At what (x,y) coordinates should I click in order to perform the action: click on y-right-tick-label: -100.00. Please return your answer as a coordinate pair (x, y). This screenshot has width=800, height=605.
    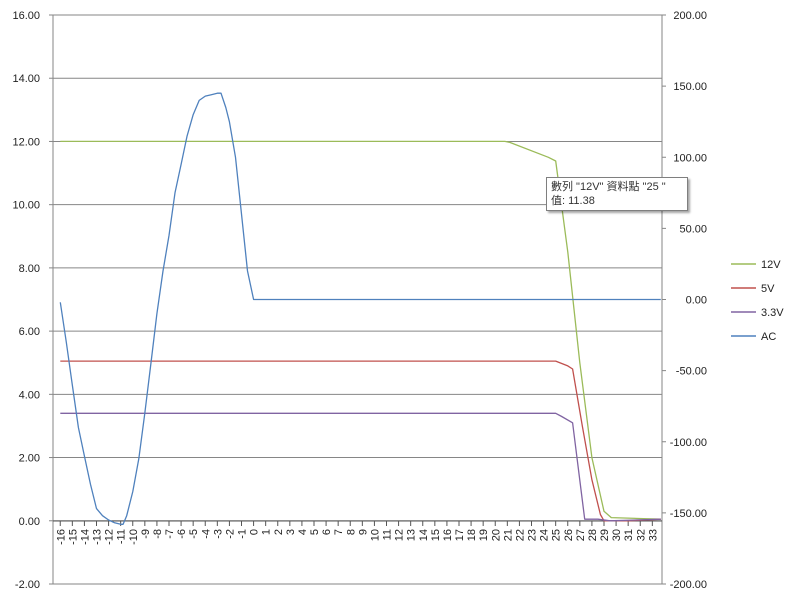
    Looking at the image, I should click on (688, 443).